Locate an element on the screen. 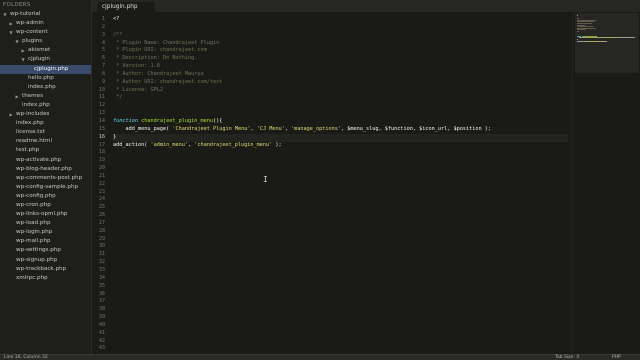 This screenshot has width=640, height=360. line-number: 37 is located at coordinates (101, 301).